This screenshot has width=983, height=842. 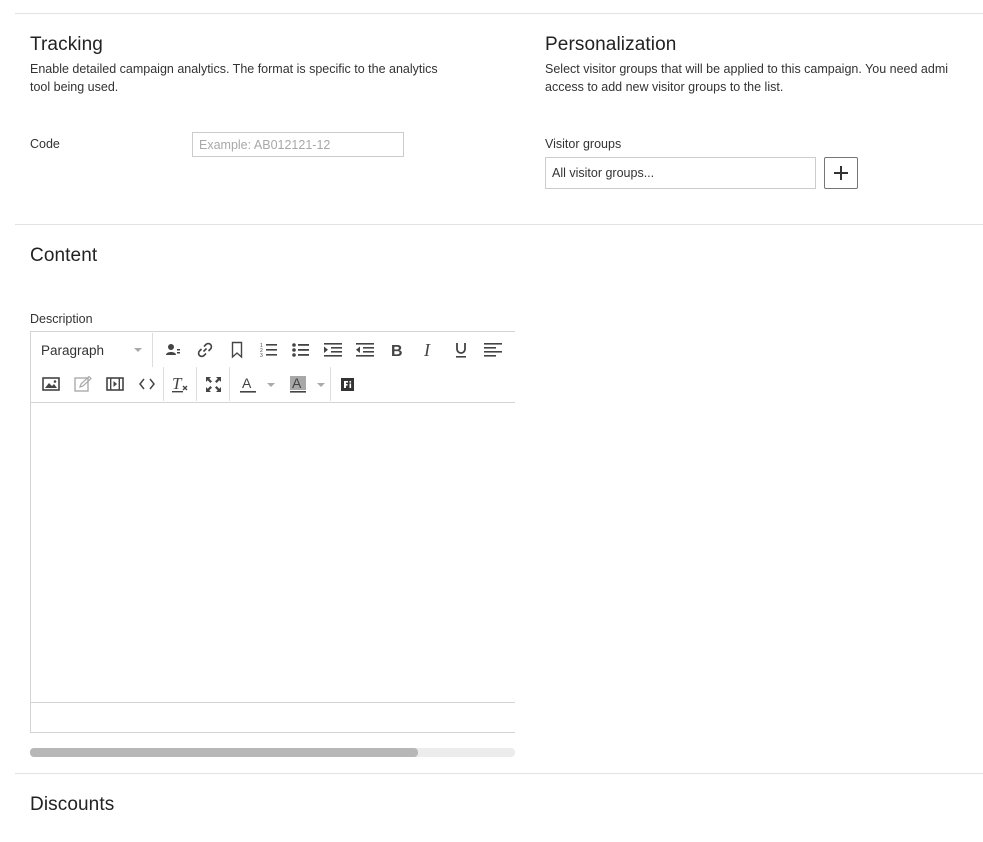 I want to click on add-visitor-group-button, so click(x=841, y=173).